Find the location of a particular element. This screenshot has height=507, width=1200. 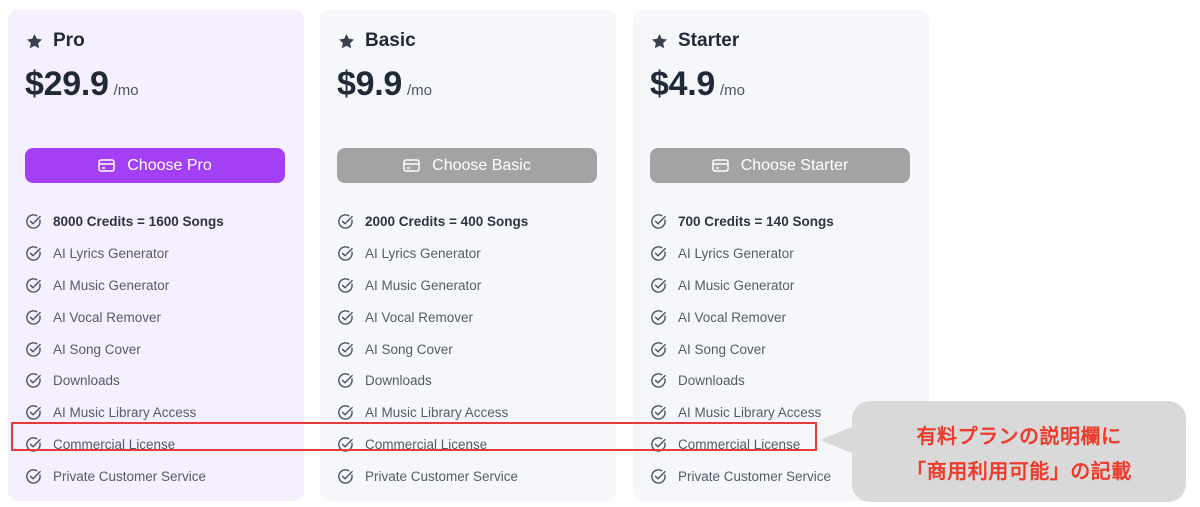

plan-header: Basic is located at coordinates (376, 41).